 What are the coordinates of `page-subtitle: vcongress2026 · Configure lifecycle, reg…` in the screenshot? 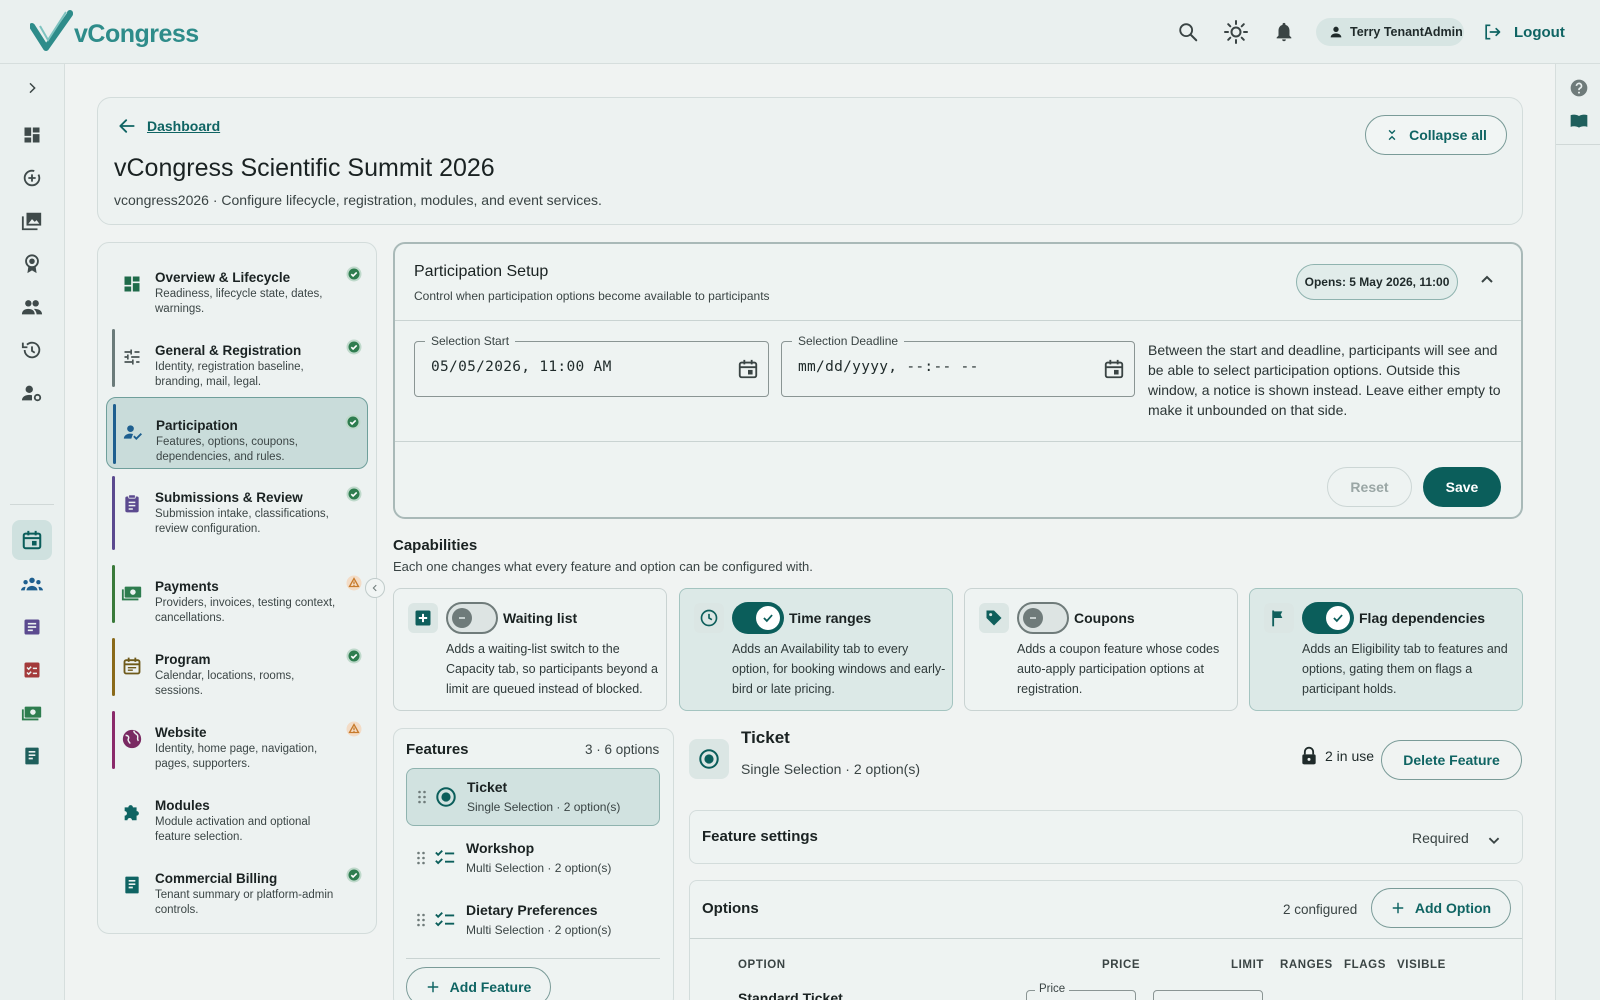 It's located at (358, 200).